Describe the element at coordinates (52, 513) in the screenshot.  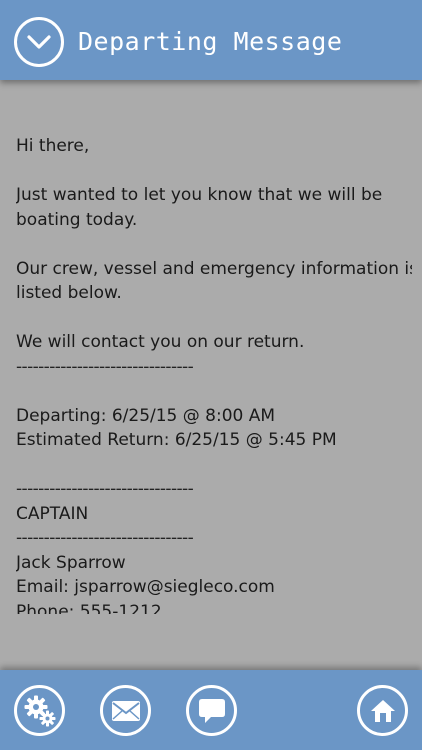
I see `section-title-captain: CAPTAIN` at that location.